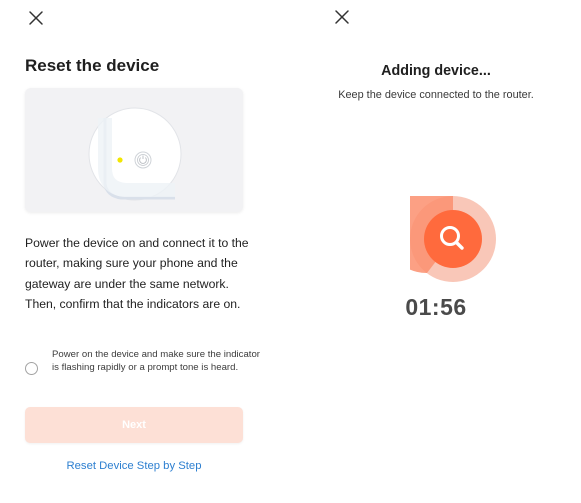  What do you see at coordinates (436, 95) in the screenshot?
I see `adding-device-subtitle: Keep the device connected to the router.` at bounding box center [436, 95].